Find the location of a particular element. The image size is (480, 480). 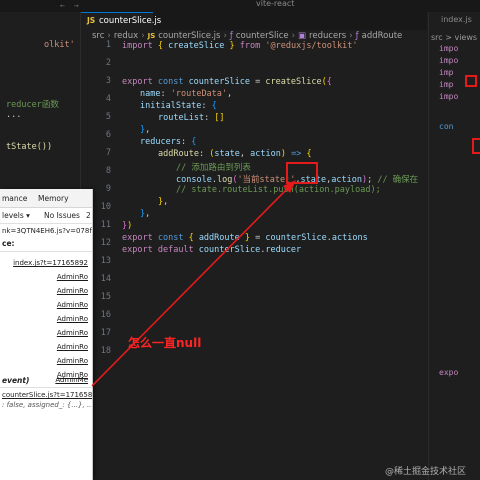

annotation-text: 怎么一直null is located at coordinates (165, 343).